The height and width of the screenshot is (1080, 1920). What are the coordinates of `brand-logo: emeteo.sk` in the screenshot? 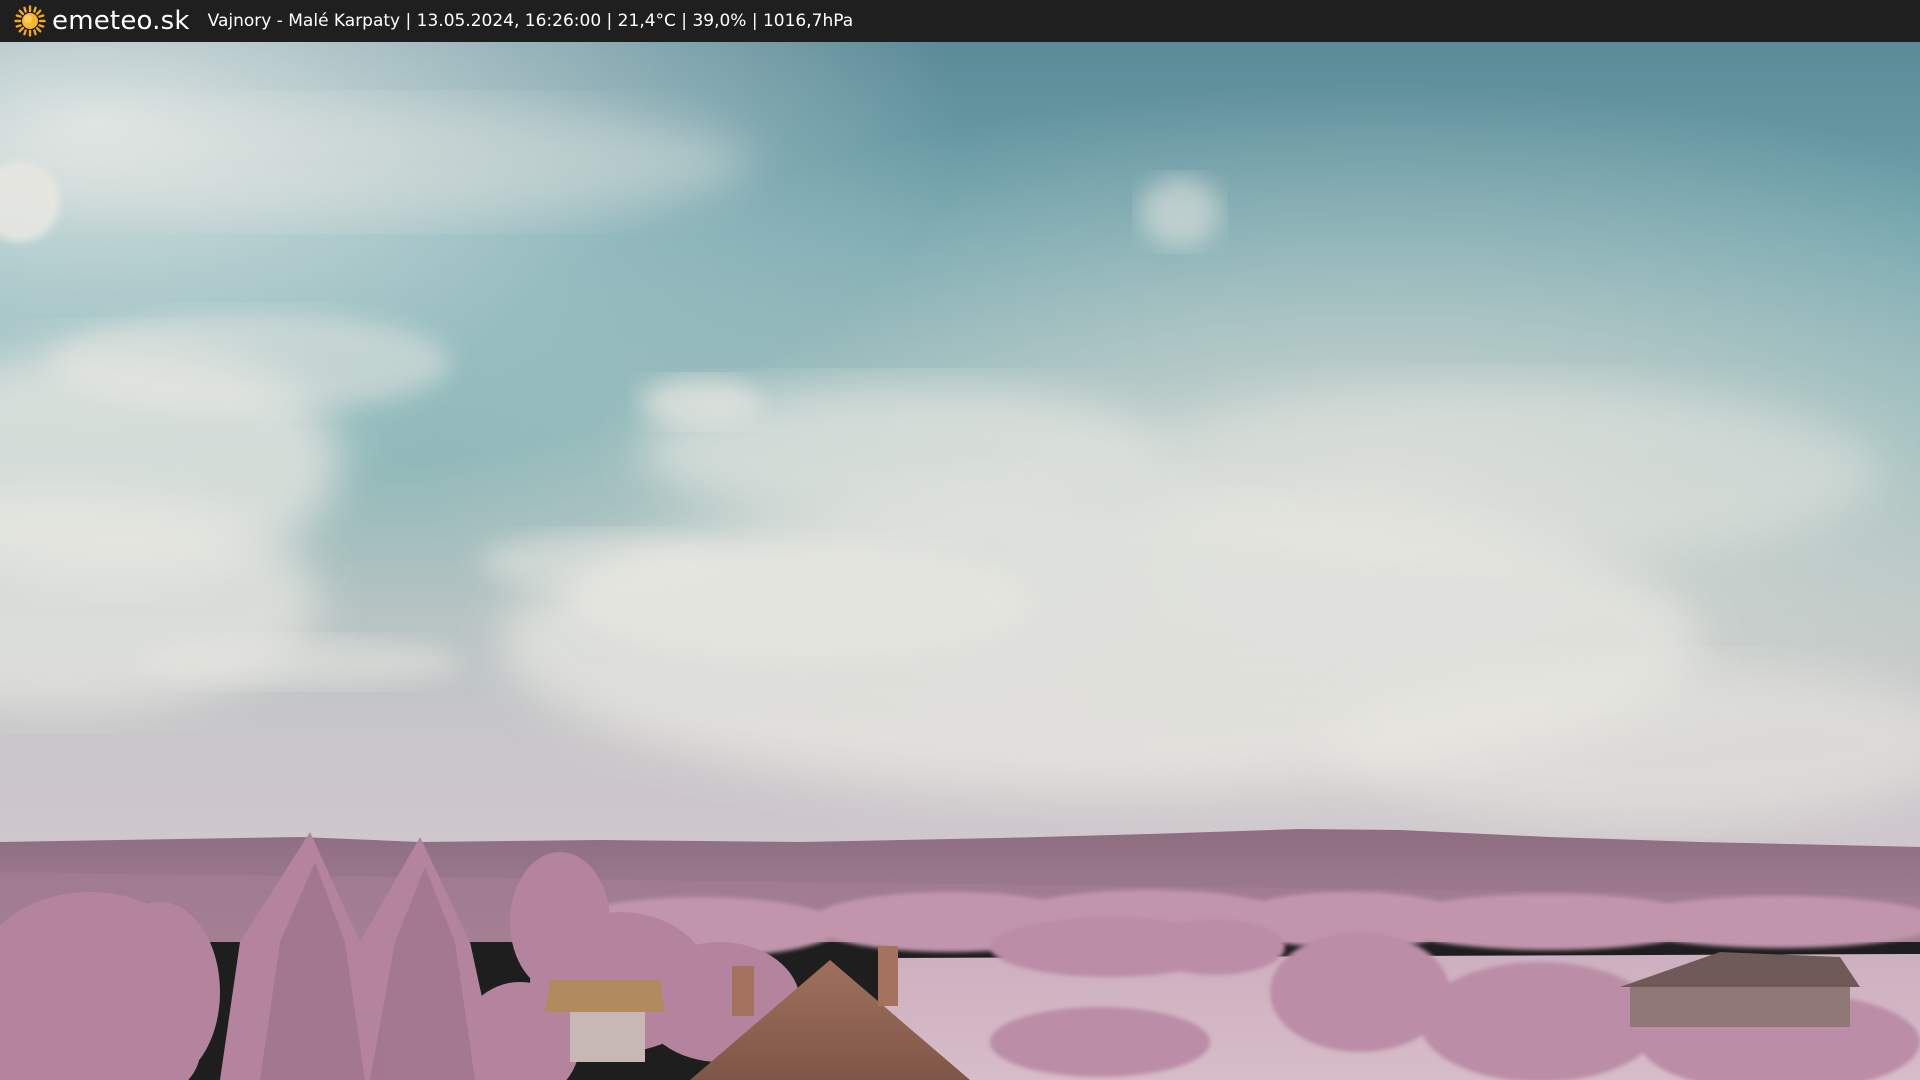 It's located at (102, 21).